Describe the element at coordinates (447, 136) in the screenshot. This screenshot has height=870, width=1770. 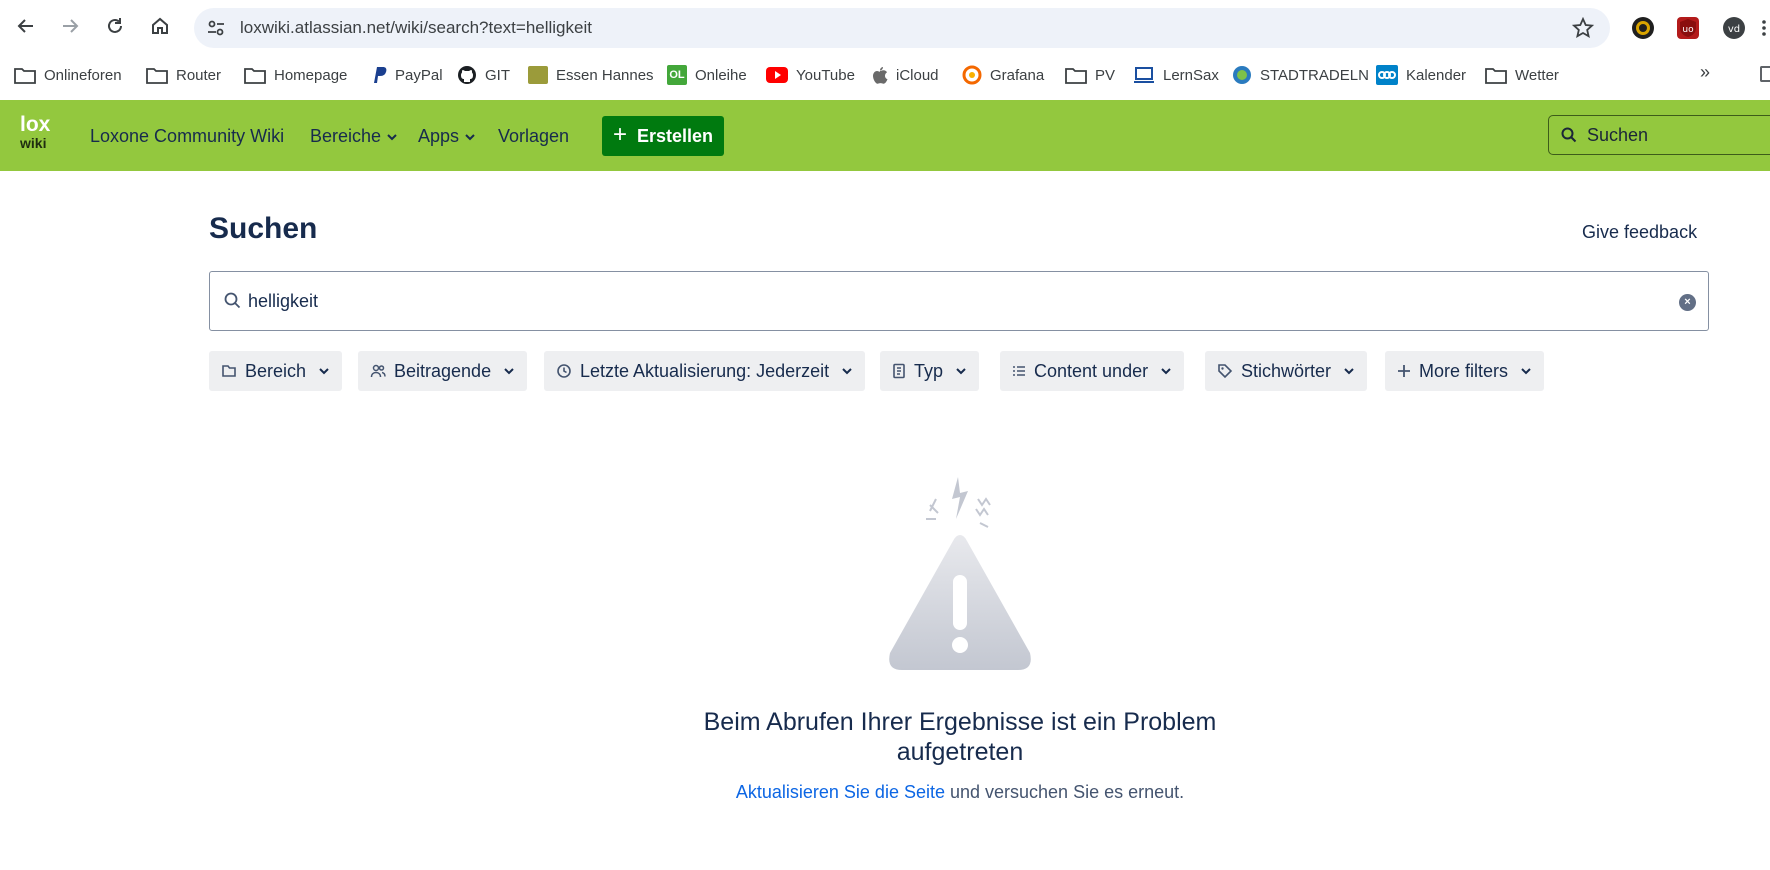
I see `nav-apps-dropdown: Apps` at that location.